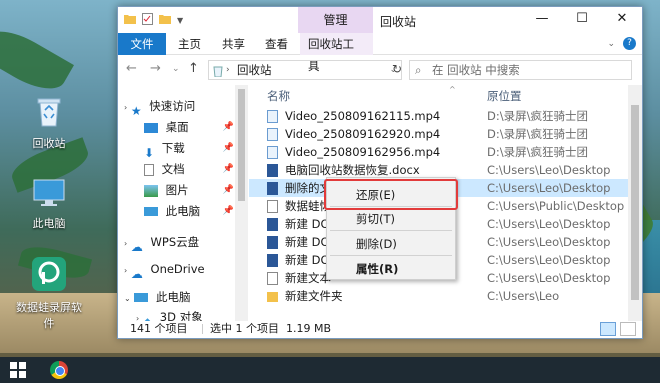 This screenshot has width=660, height=383. What do you see at coordinates (193, 68) in the screenshot?
I see `up-arrow-icon: ↑` at bounding box center [193, 68].